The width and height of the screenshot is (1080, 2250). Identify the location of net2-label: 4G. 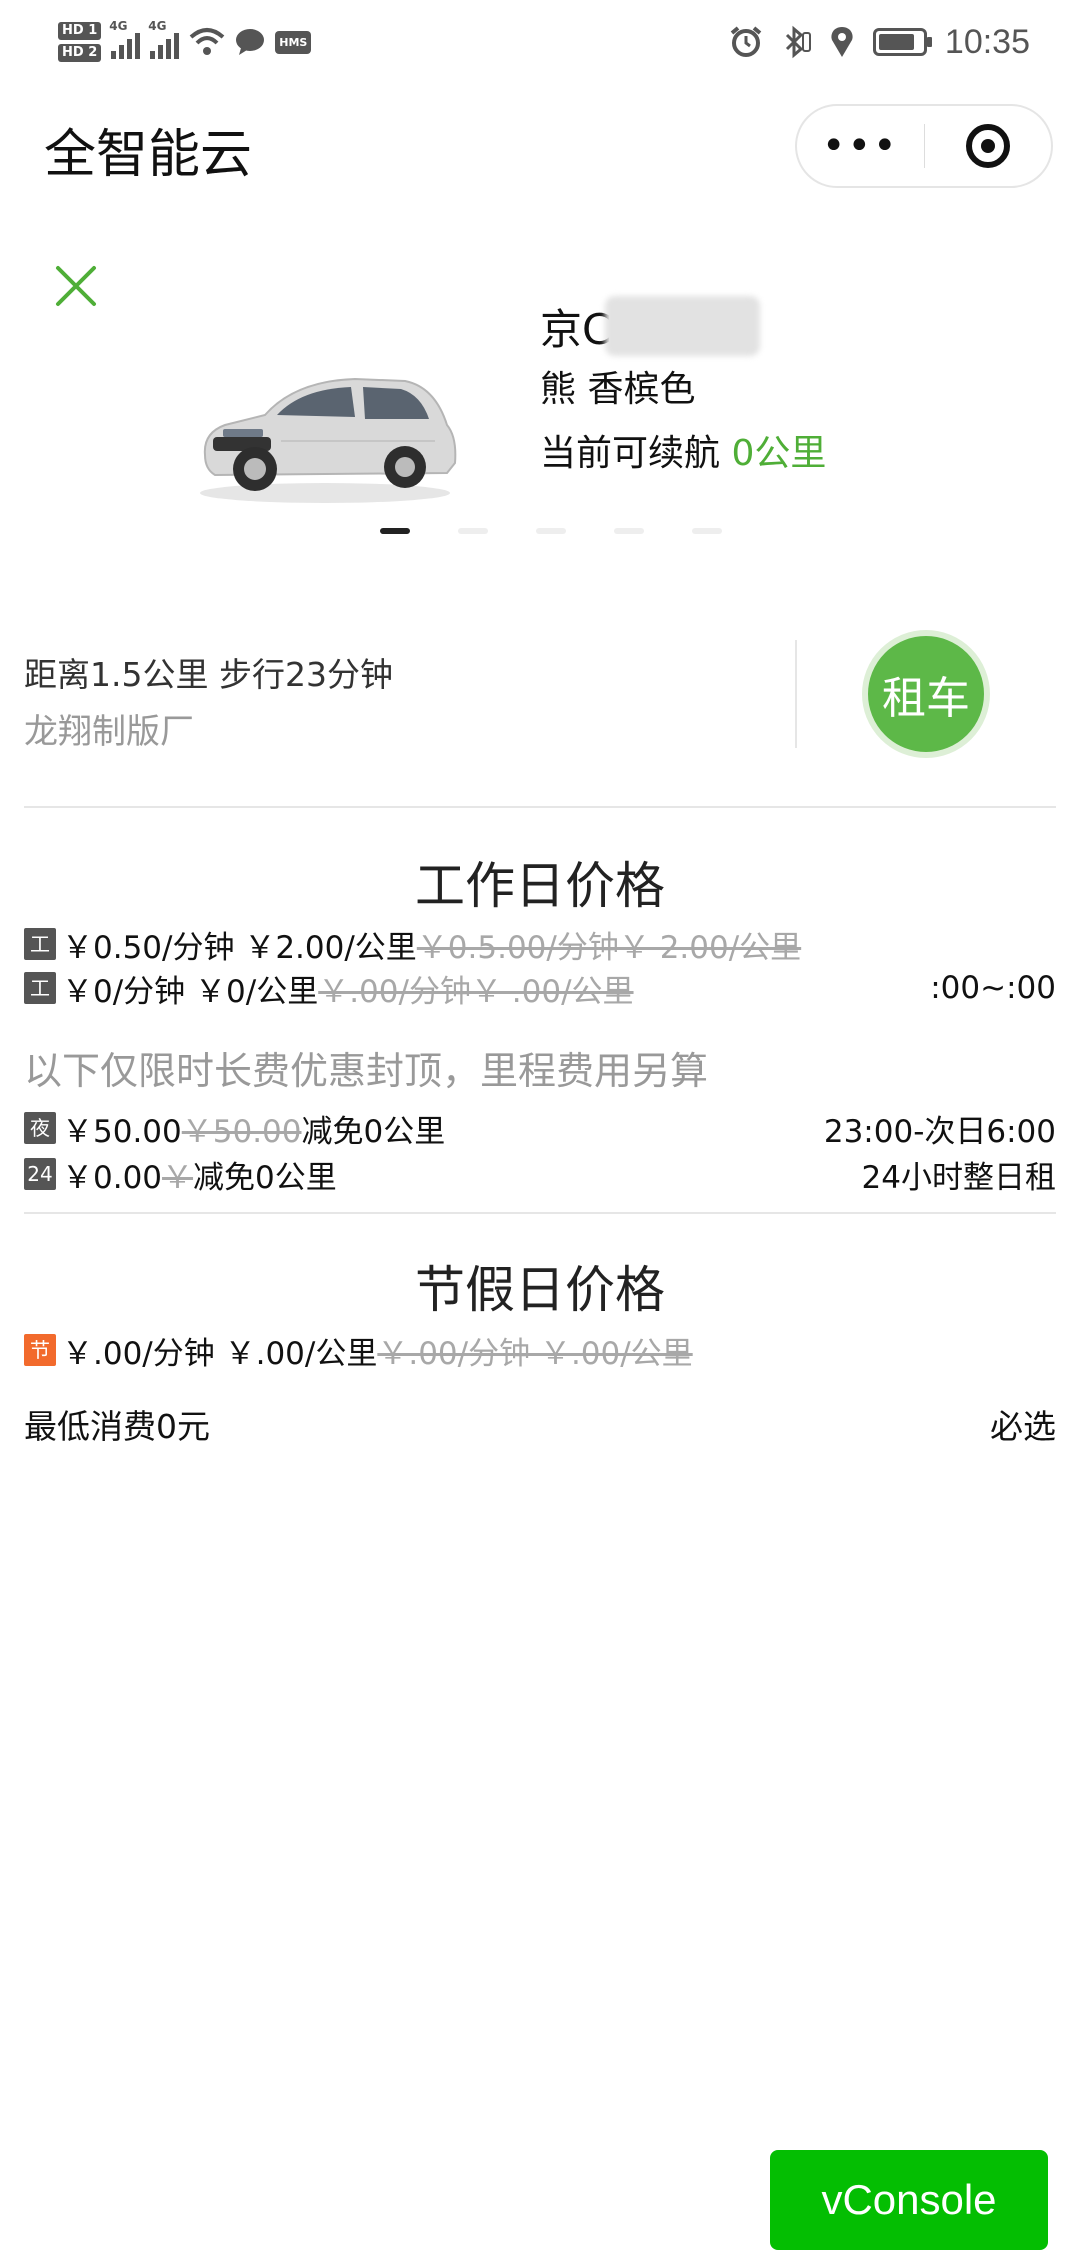
(157, 26).